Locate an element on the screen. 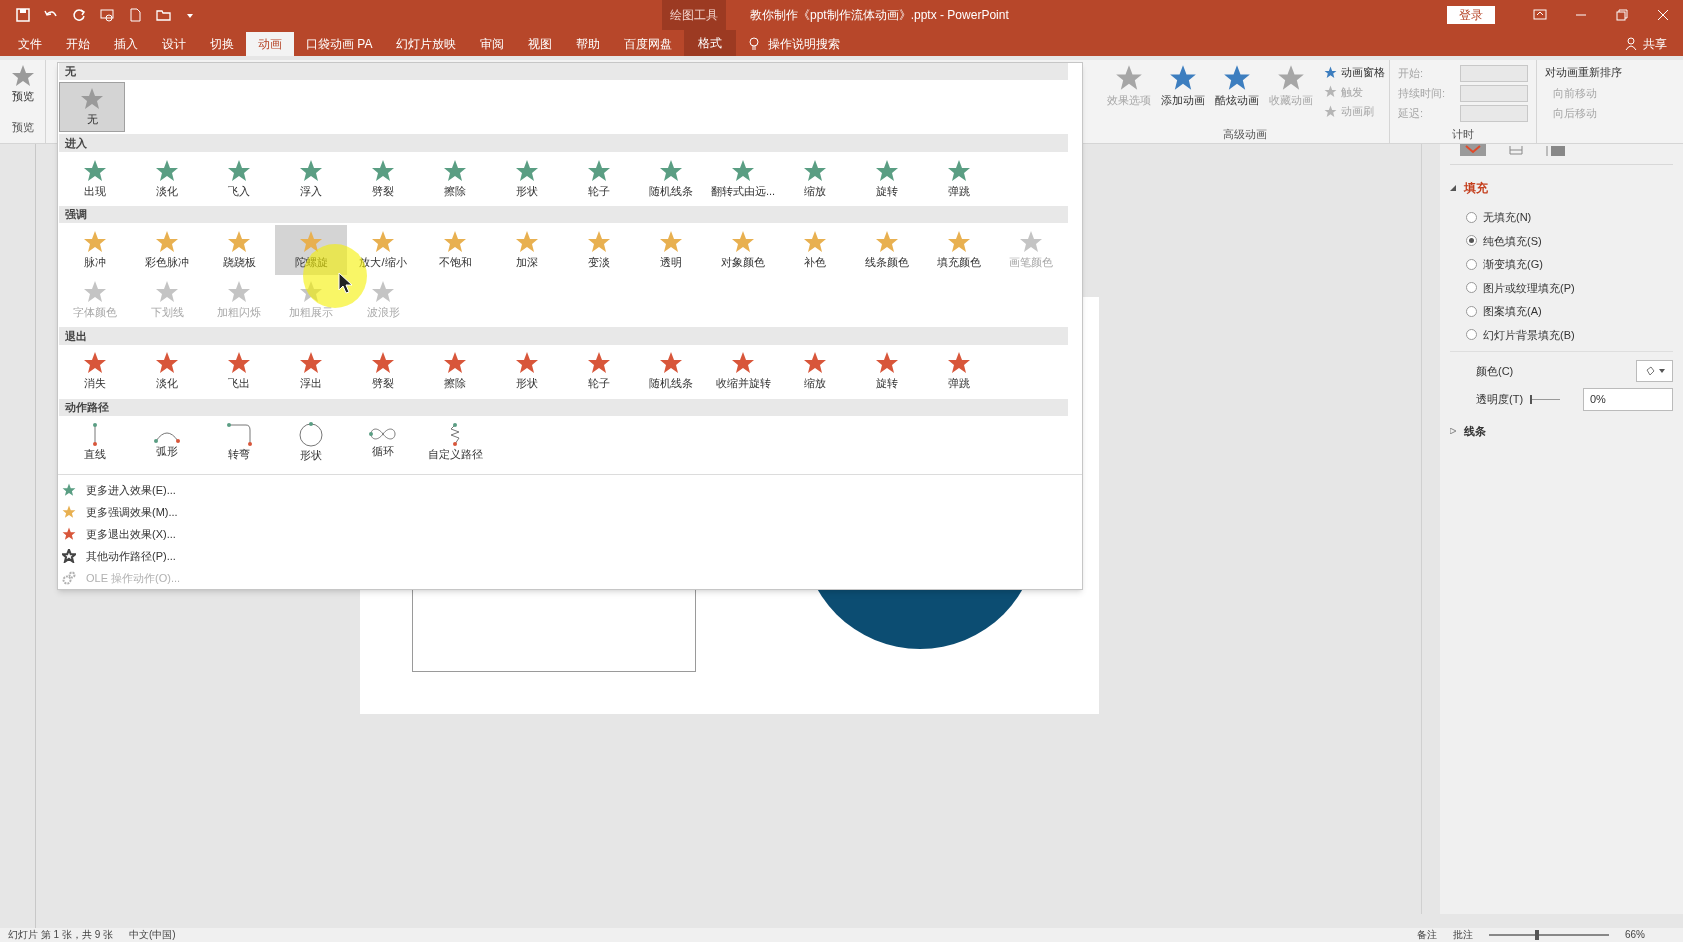 This screenshot has height=942, width=1683. radio-option: 无填充(N) is located at coordinates (1569, 217).